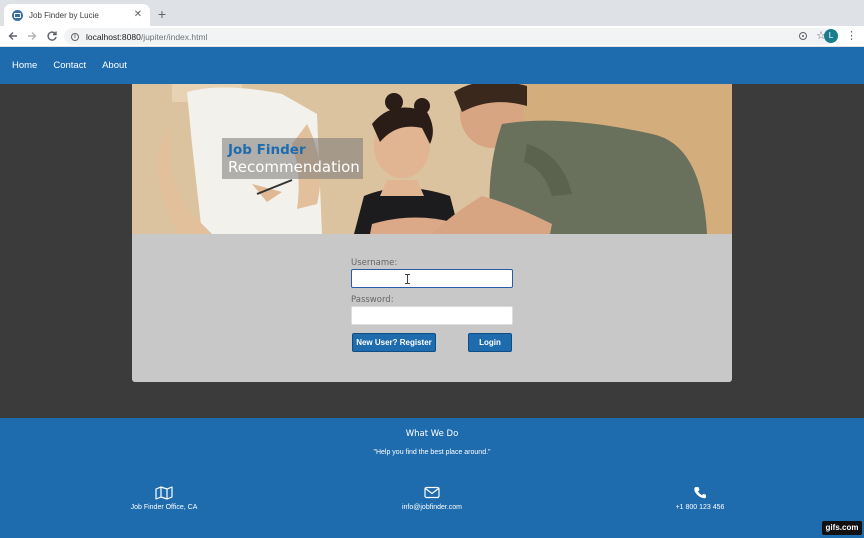 This screenshot has width=864, height=538. What do you see at coordinates (174, 36) in the screenshot?
I see `url-path: /jupiter/index.html` at bounding box center [174, 36].